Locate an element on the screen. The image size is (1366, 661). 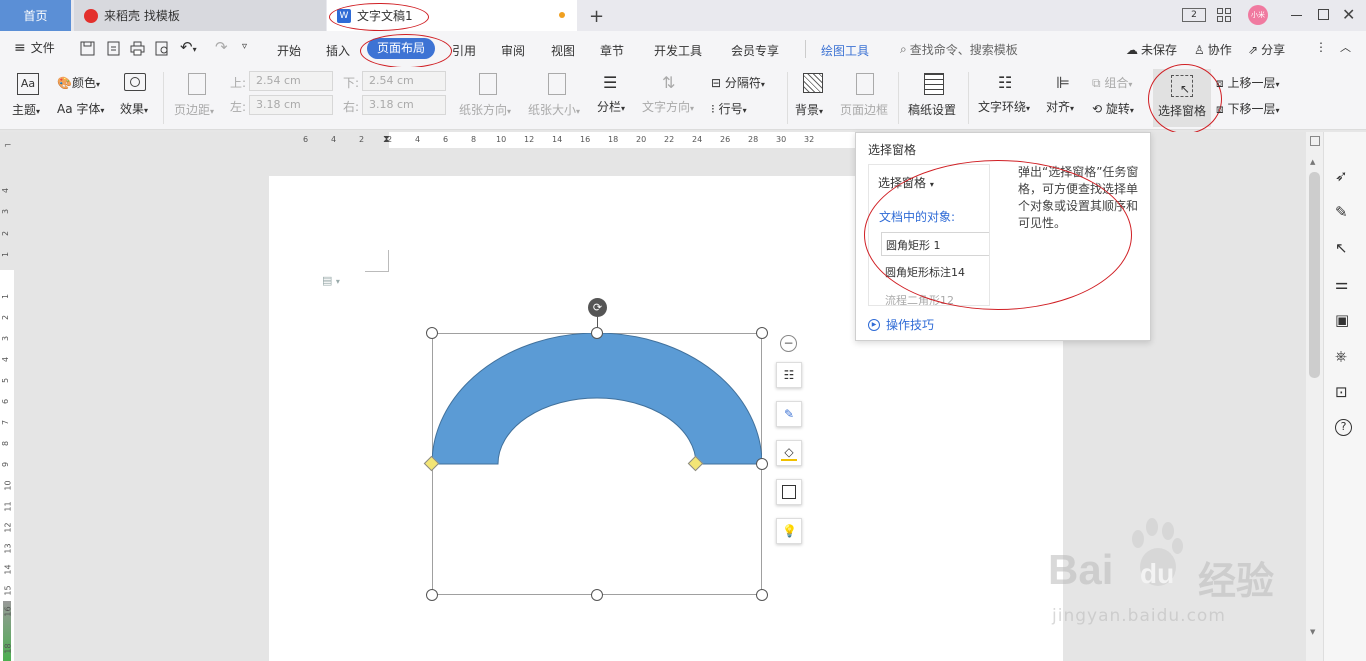
redo-icon: ↷ is located at coordinates (221, 47).